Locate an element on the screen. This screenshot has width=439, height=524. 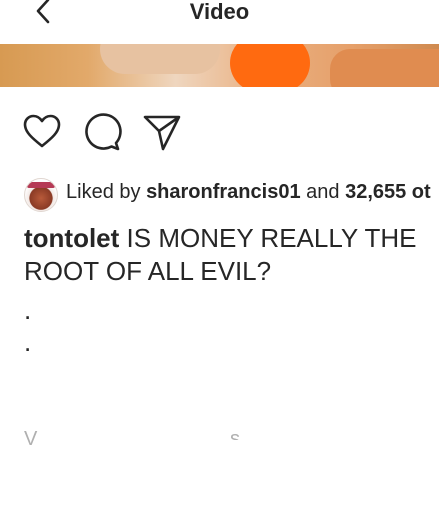
liked-by-username: sharonfrancis01 is located at coordinates (223, 192).